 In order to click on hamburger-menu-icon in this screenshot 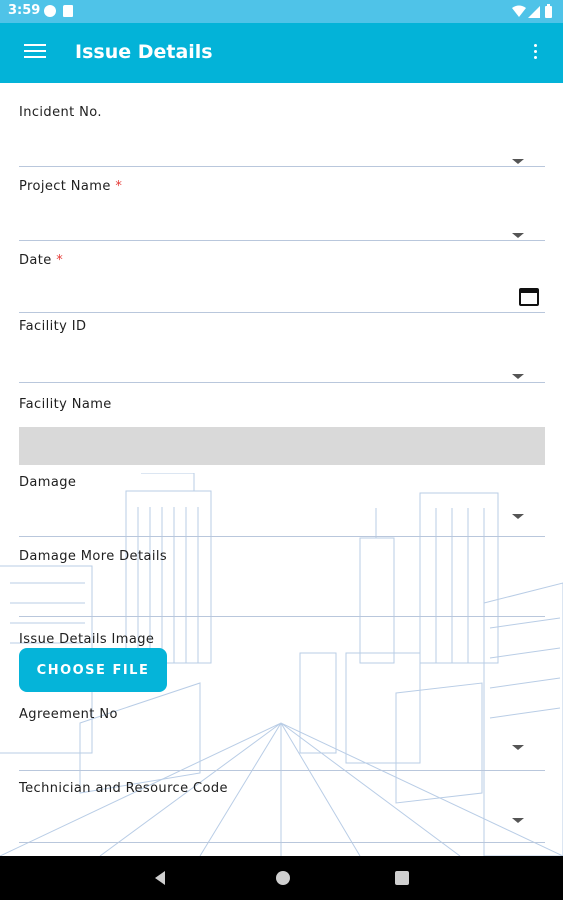, I will do `click(35, 53)`.